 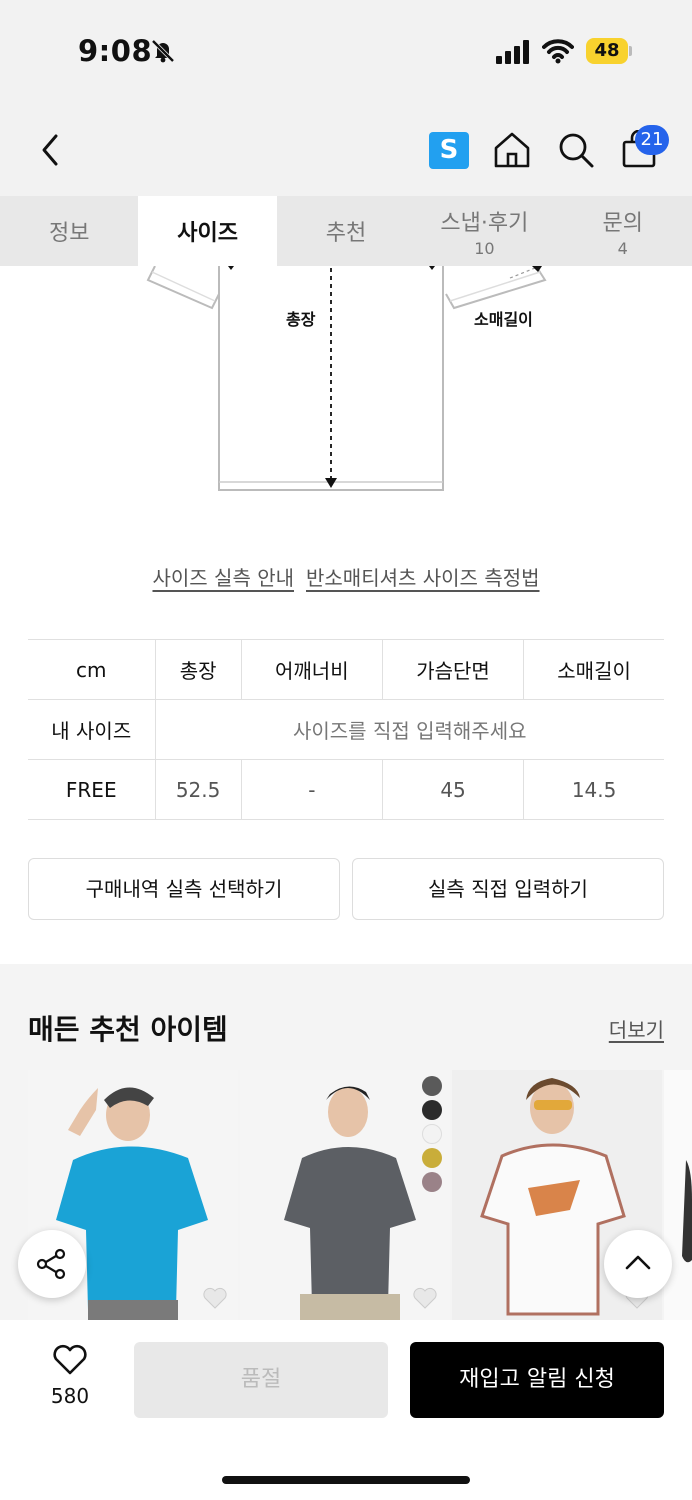 What do you see at coordinates (512, 52) in the screenshot?
I see `cellular-signal-icon` at bounding box center [512, 52].